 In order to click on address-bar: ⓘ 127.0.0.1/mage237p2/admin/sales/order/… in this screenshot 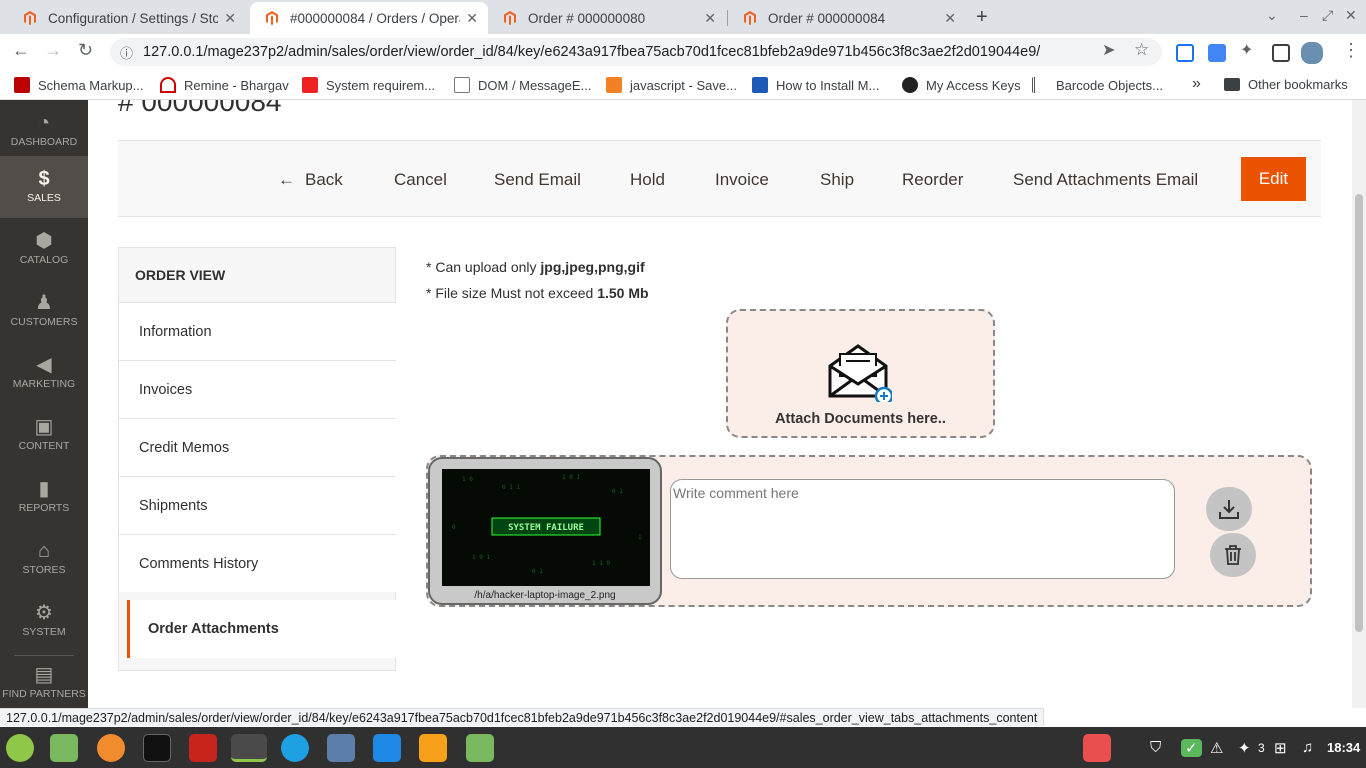, I will do `click(636, 52)`.